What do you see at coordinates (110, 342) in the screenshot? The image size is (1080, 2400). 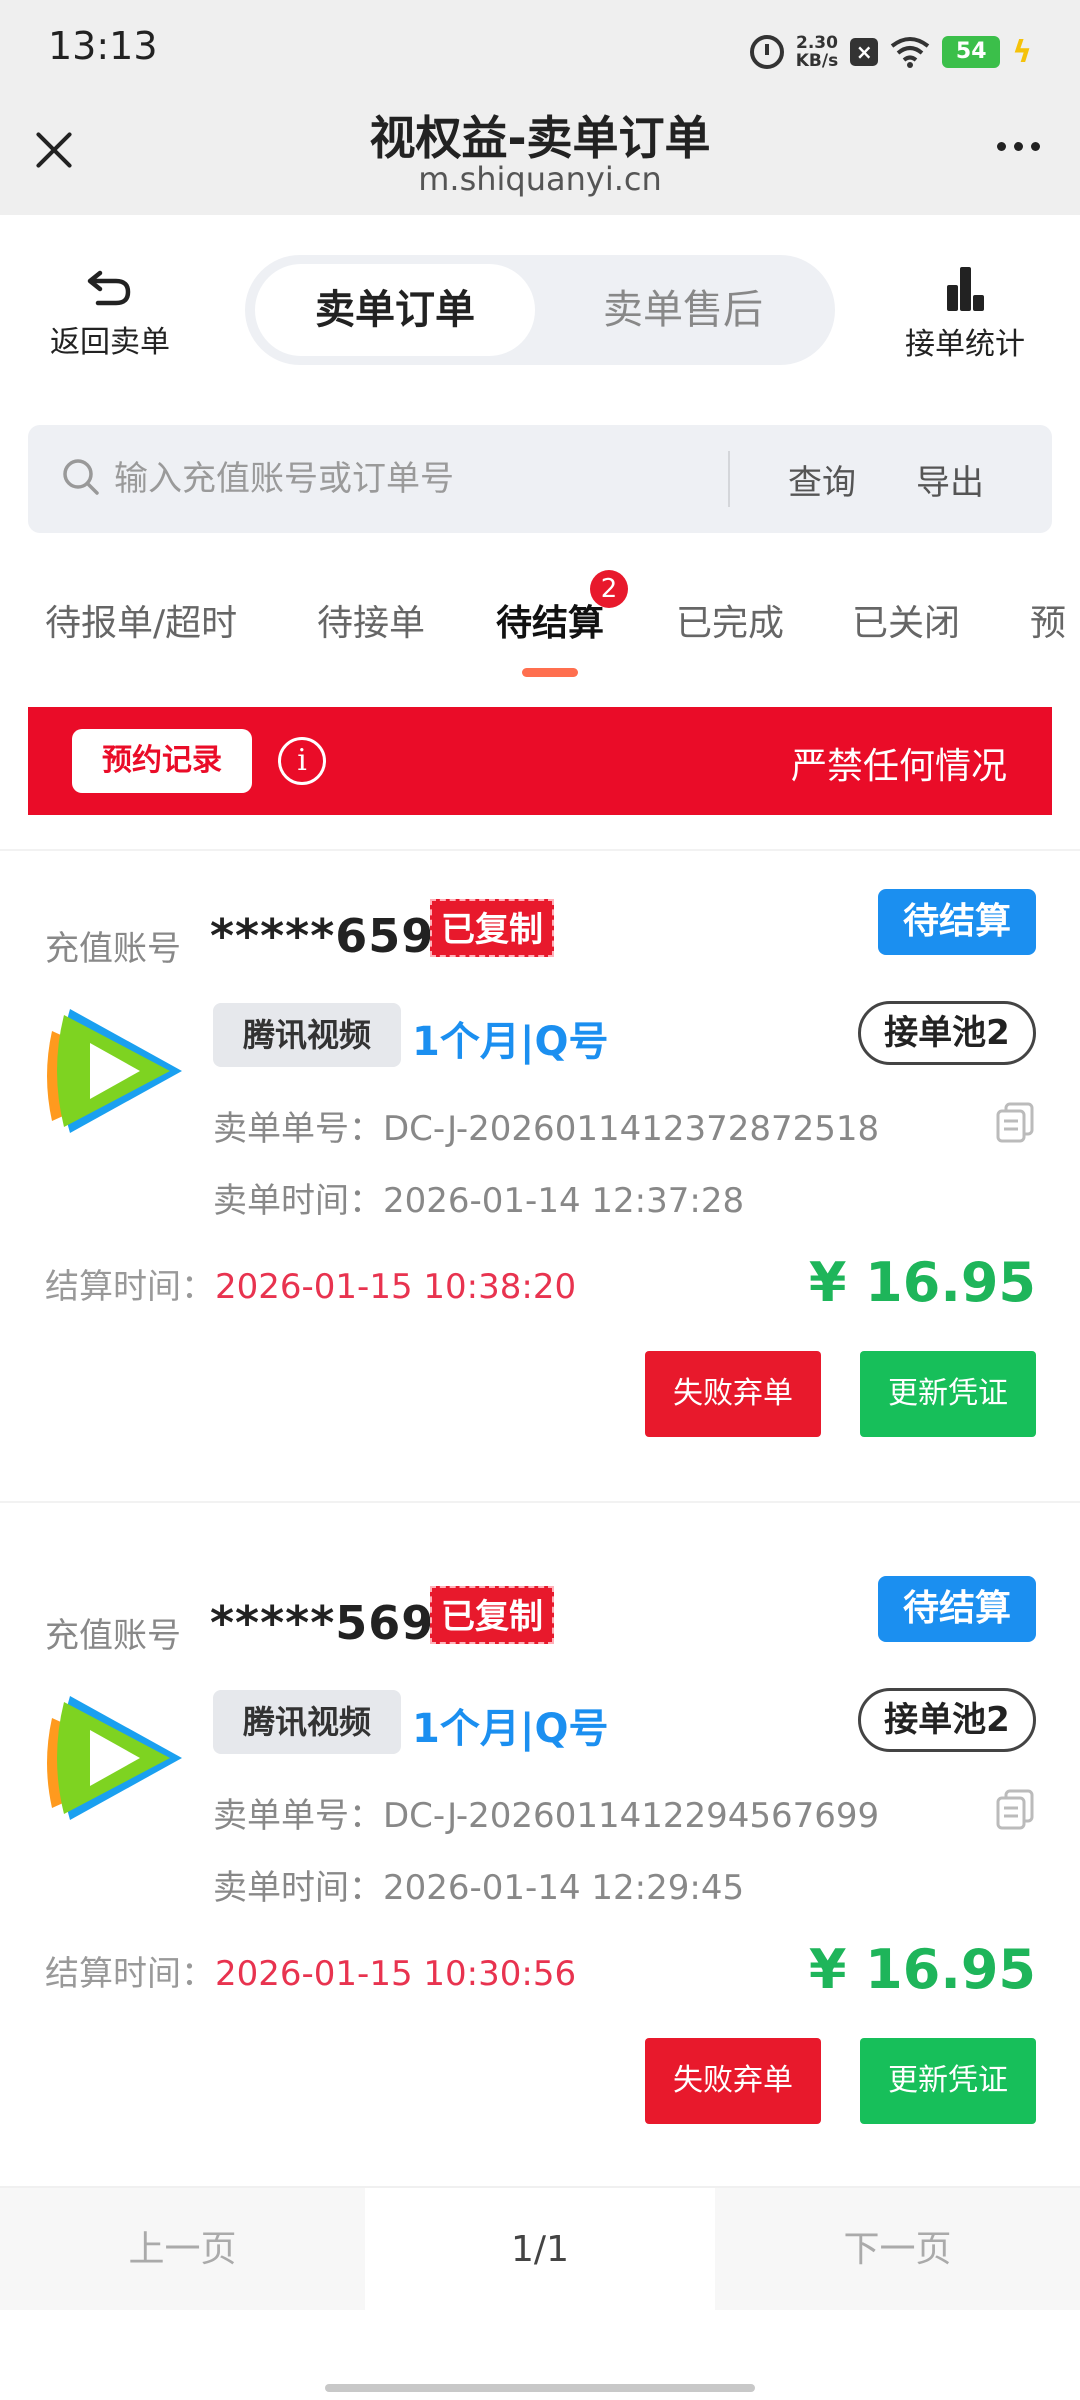 I see `back-label: 返回卖单` at bounding box center [110, 342].